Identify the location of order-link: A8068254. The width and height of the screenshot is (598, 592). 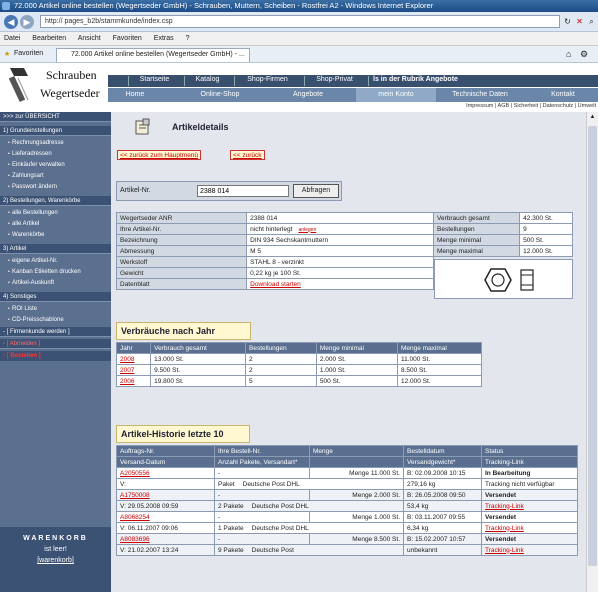
(135, 517).